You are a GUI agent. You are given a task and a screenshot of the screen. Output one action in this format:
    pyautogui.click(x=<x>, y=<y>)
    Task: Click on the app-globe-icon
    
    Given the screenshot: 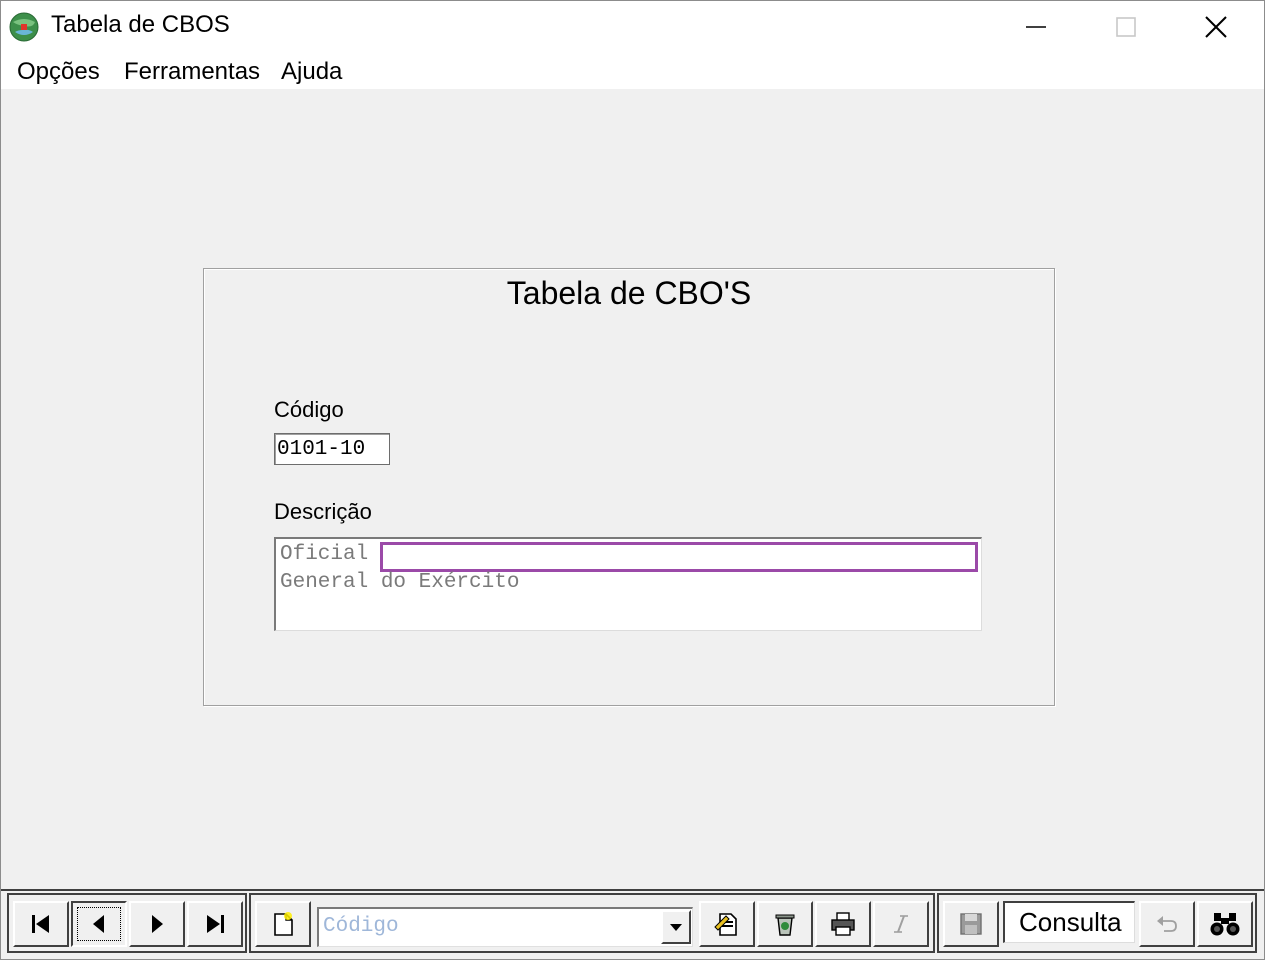 What is the action you would take?
    pyautogui.click(x=24, y=27)
    